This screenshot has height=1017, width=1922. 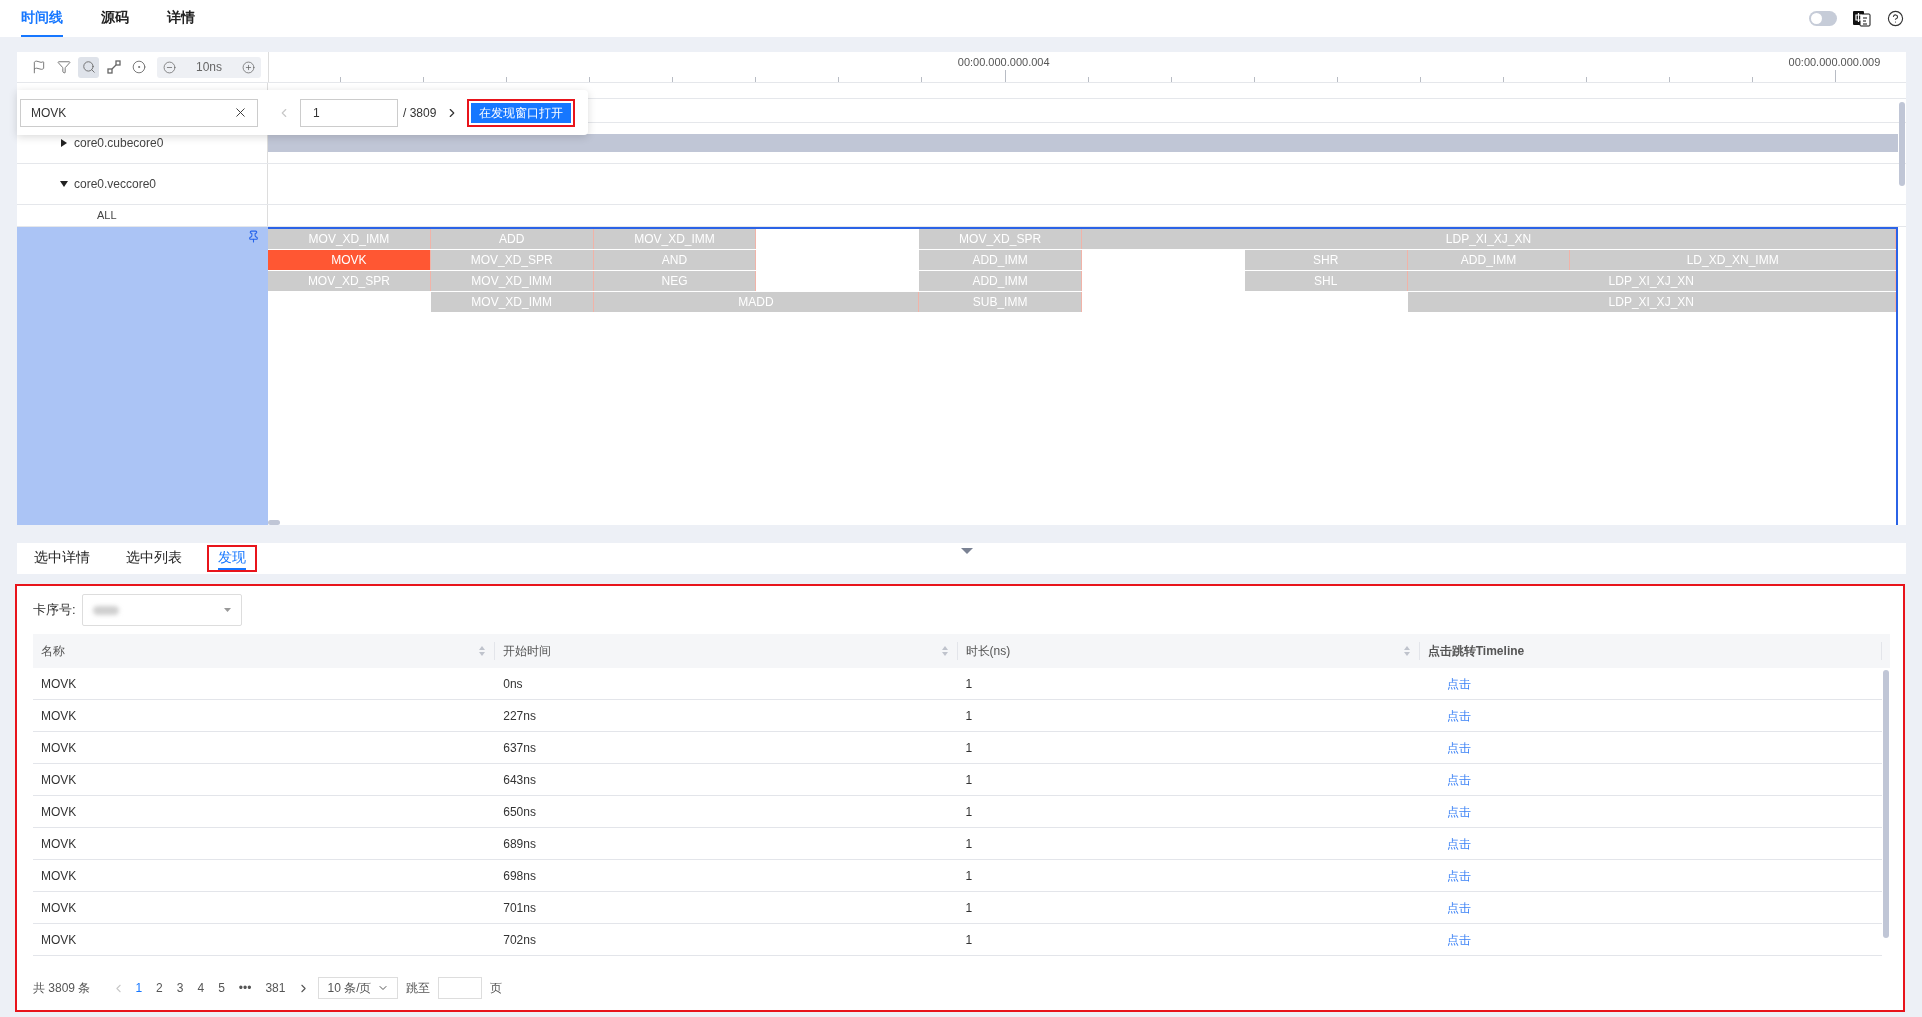 What do you see at coordinates (169, 67) in the screenshot?
I see `zoom-out-icon` at bounding box center [169, 67].